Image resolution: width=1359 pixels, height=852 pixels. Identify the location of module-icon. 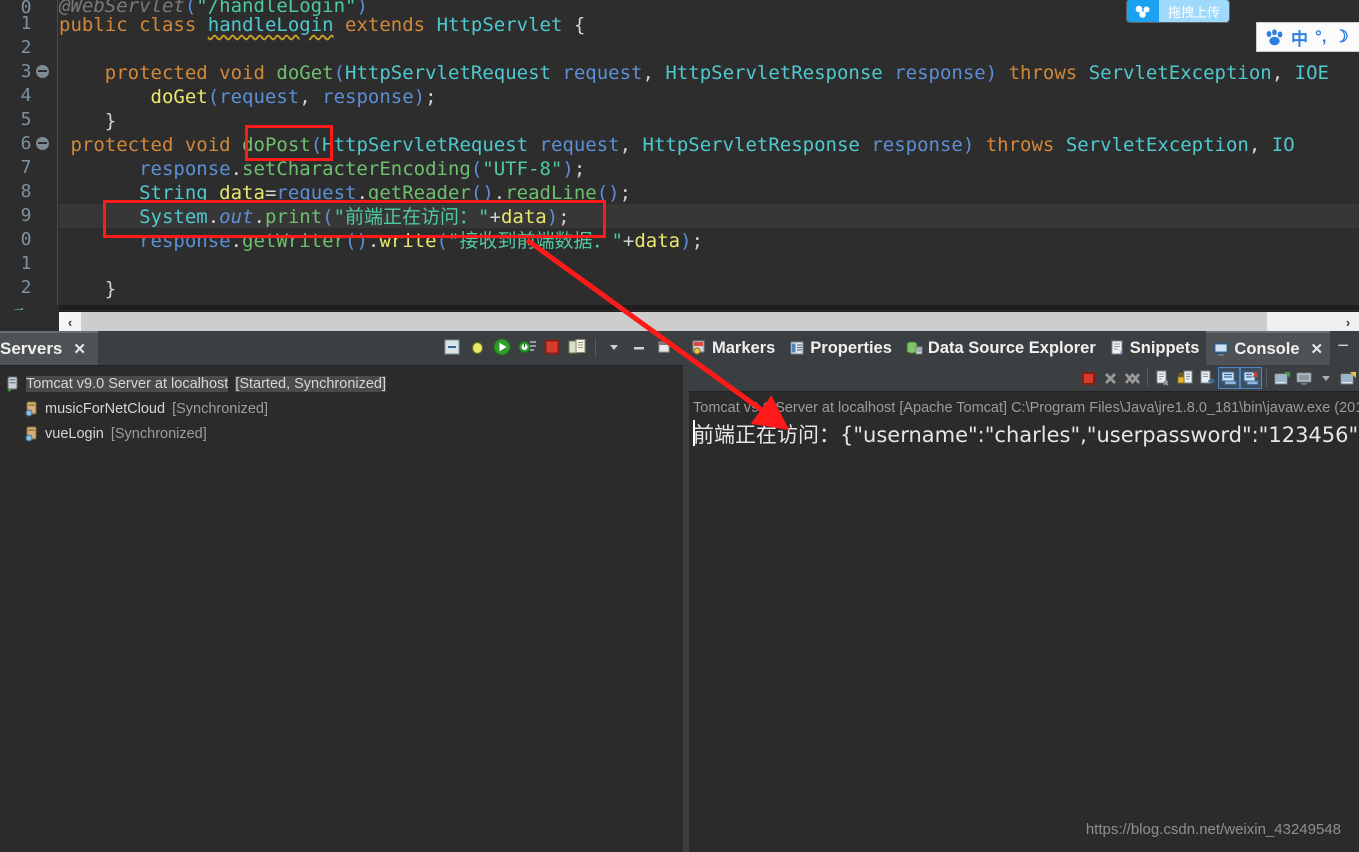
(31, 434).